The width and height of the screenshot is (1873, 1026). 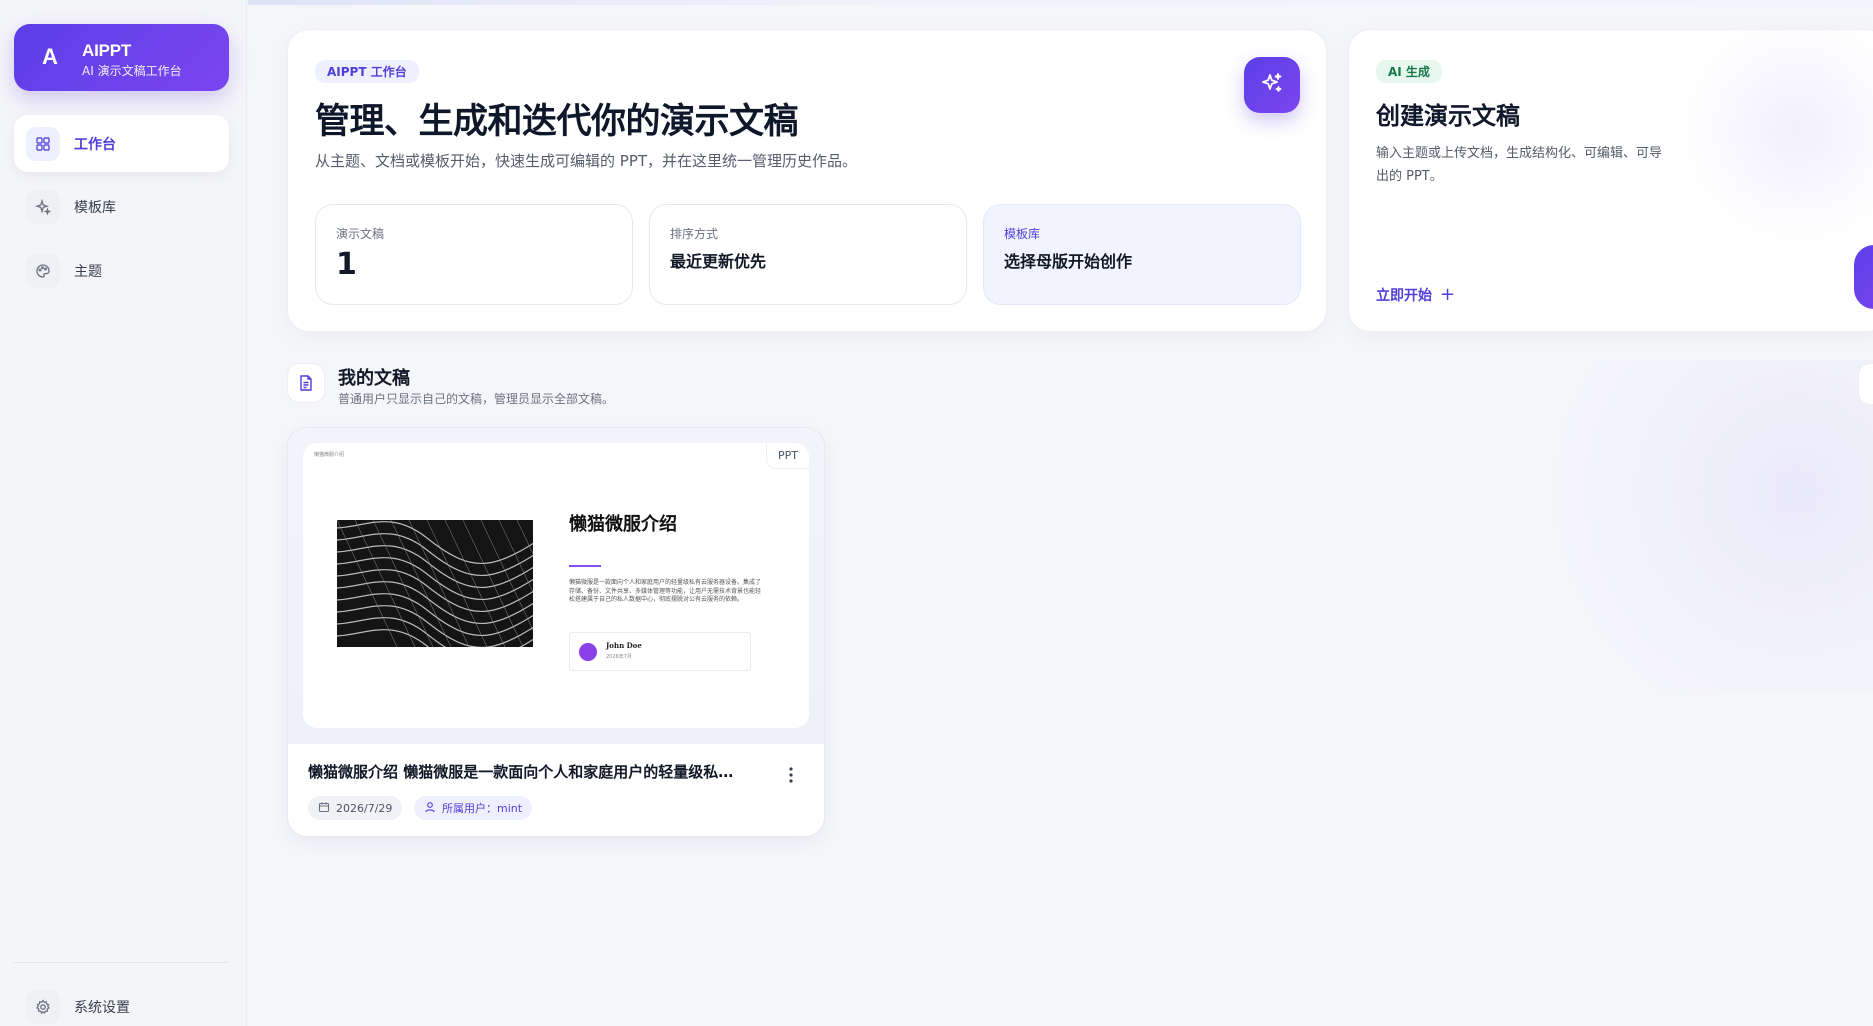 What do you see at coordinates (1022, 234) in the screenshot?
I see `stat-label: 模板库` at bounding box center [1022, 234].